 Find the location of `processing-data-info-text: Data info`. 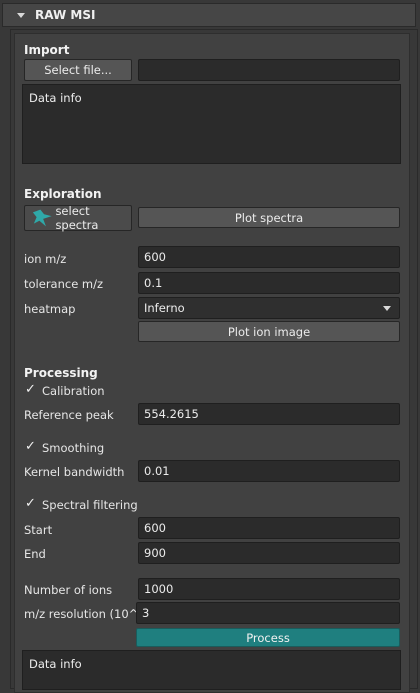

processing-data-info-text: Data info is located at coordinates (55, 664).